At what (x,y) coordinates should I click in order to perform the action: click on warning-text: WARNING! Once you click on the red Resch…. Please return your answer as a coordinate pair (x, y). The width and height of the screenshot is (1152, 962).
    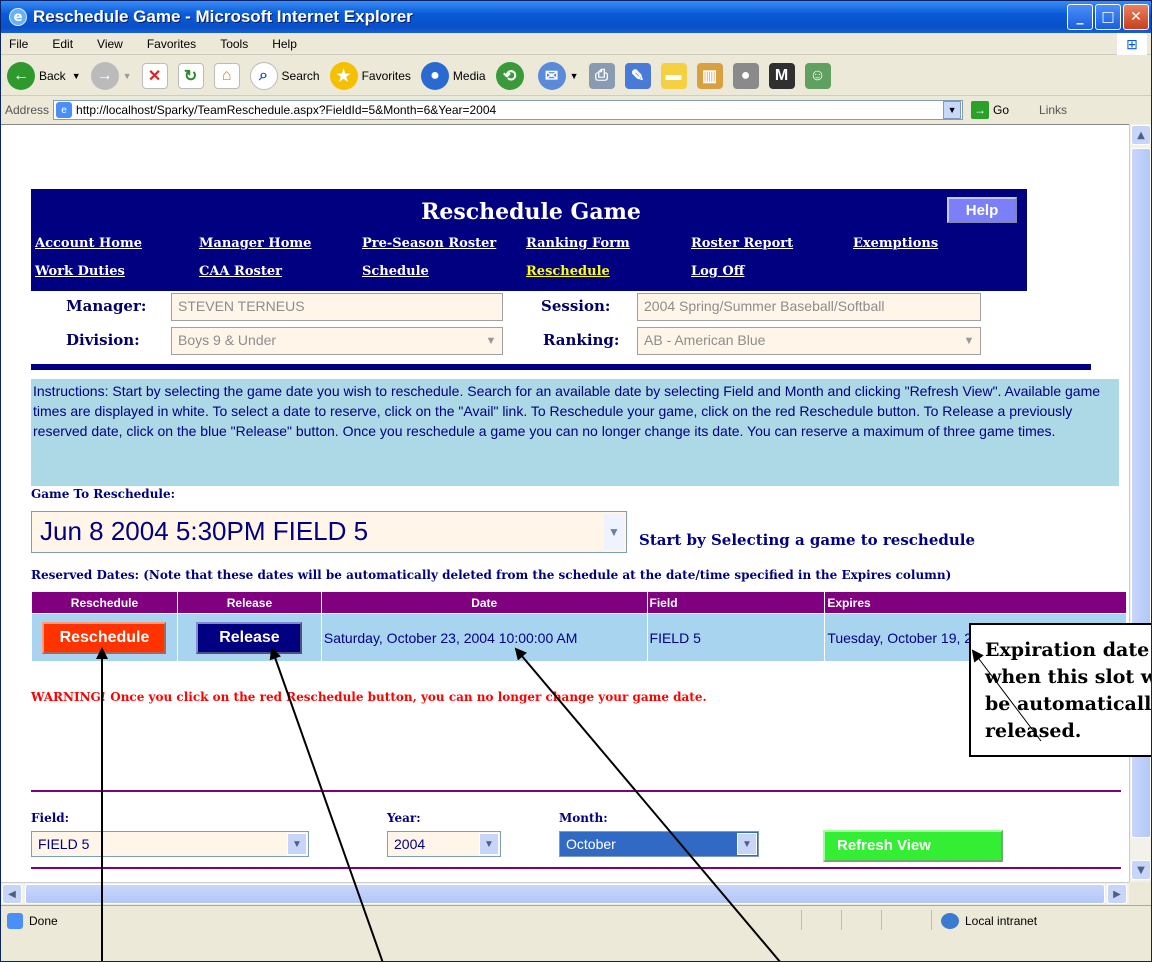
    Looking at the image, I should click on (369, 697).